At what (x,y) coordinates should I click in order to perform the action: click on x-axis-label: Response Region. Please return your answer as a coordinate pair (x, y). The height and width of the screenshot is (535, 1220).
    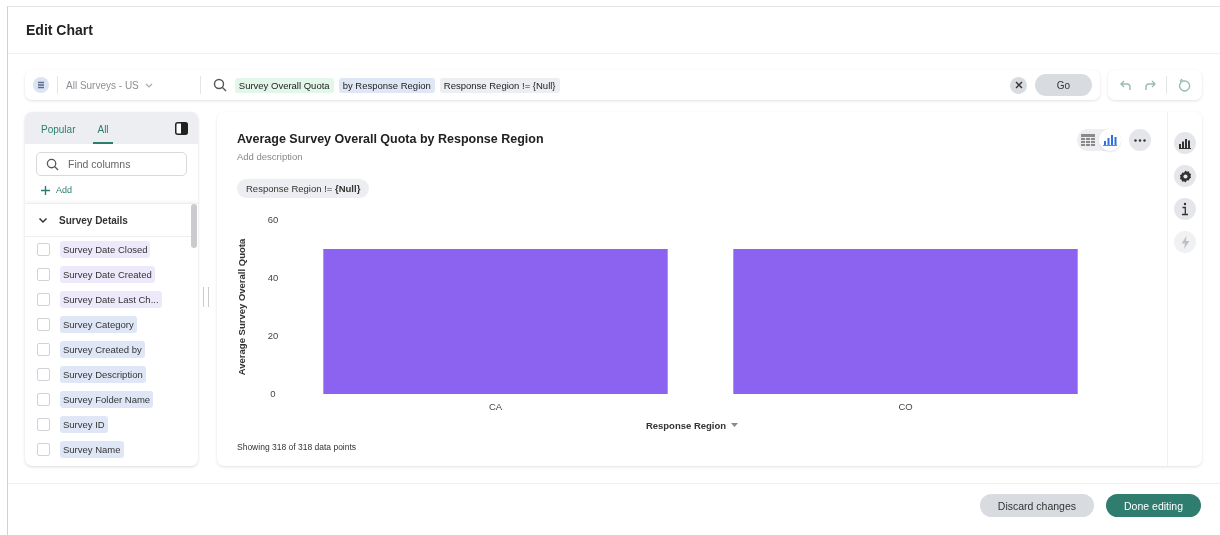
    Looking at the image, I should click on (691, 425).